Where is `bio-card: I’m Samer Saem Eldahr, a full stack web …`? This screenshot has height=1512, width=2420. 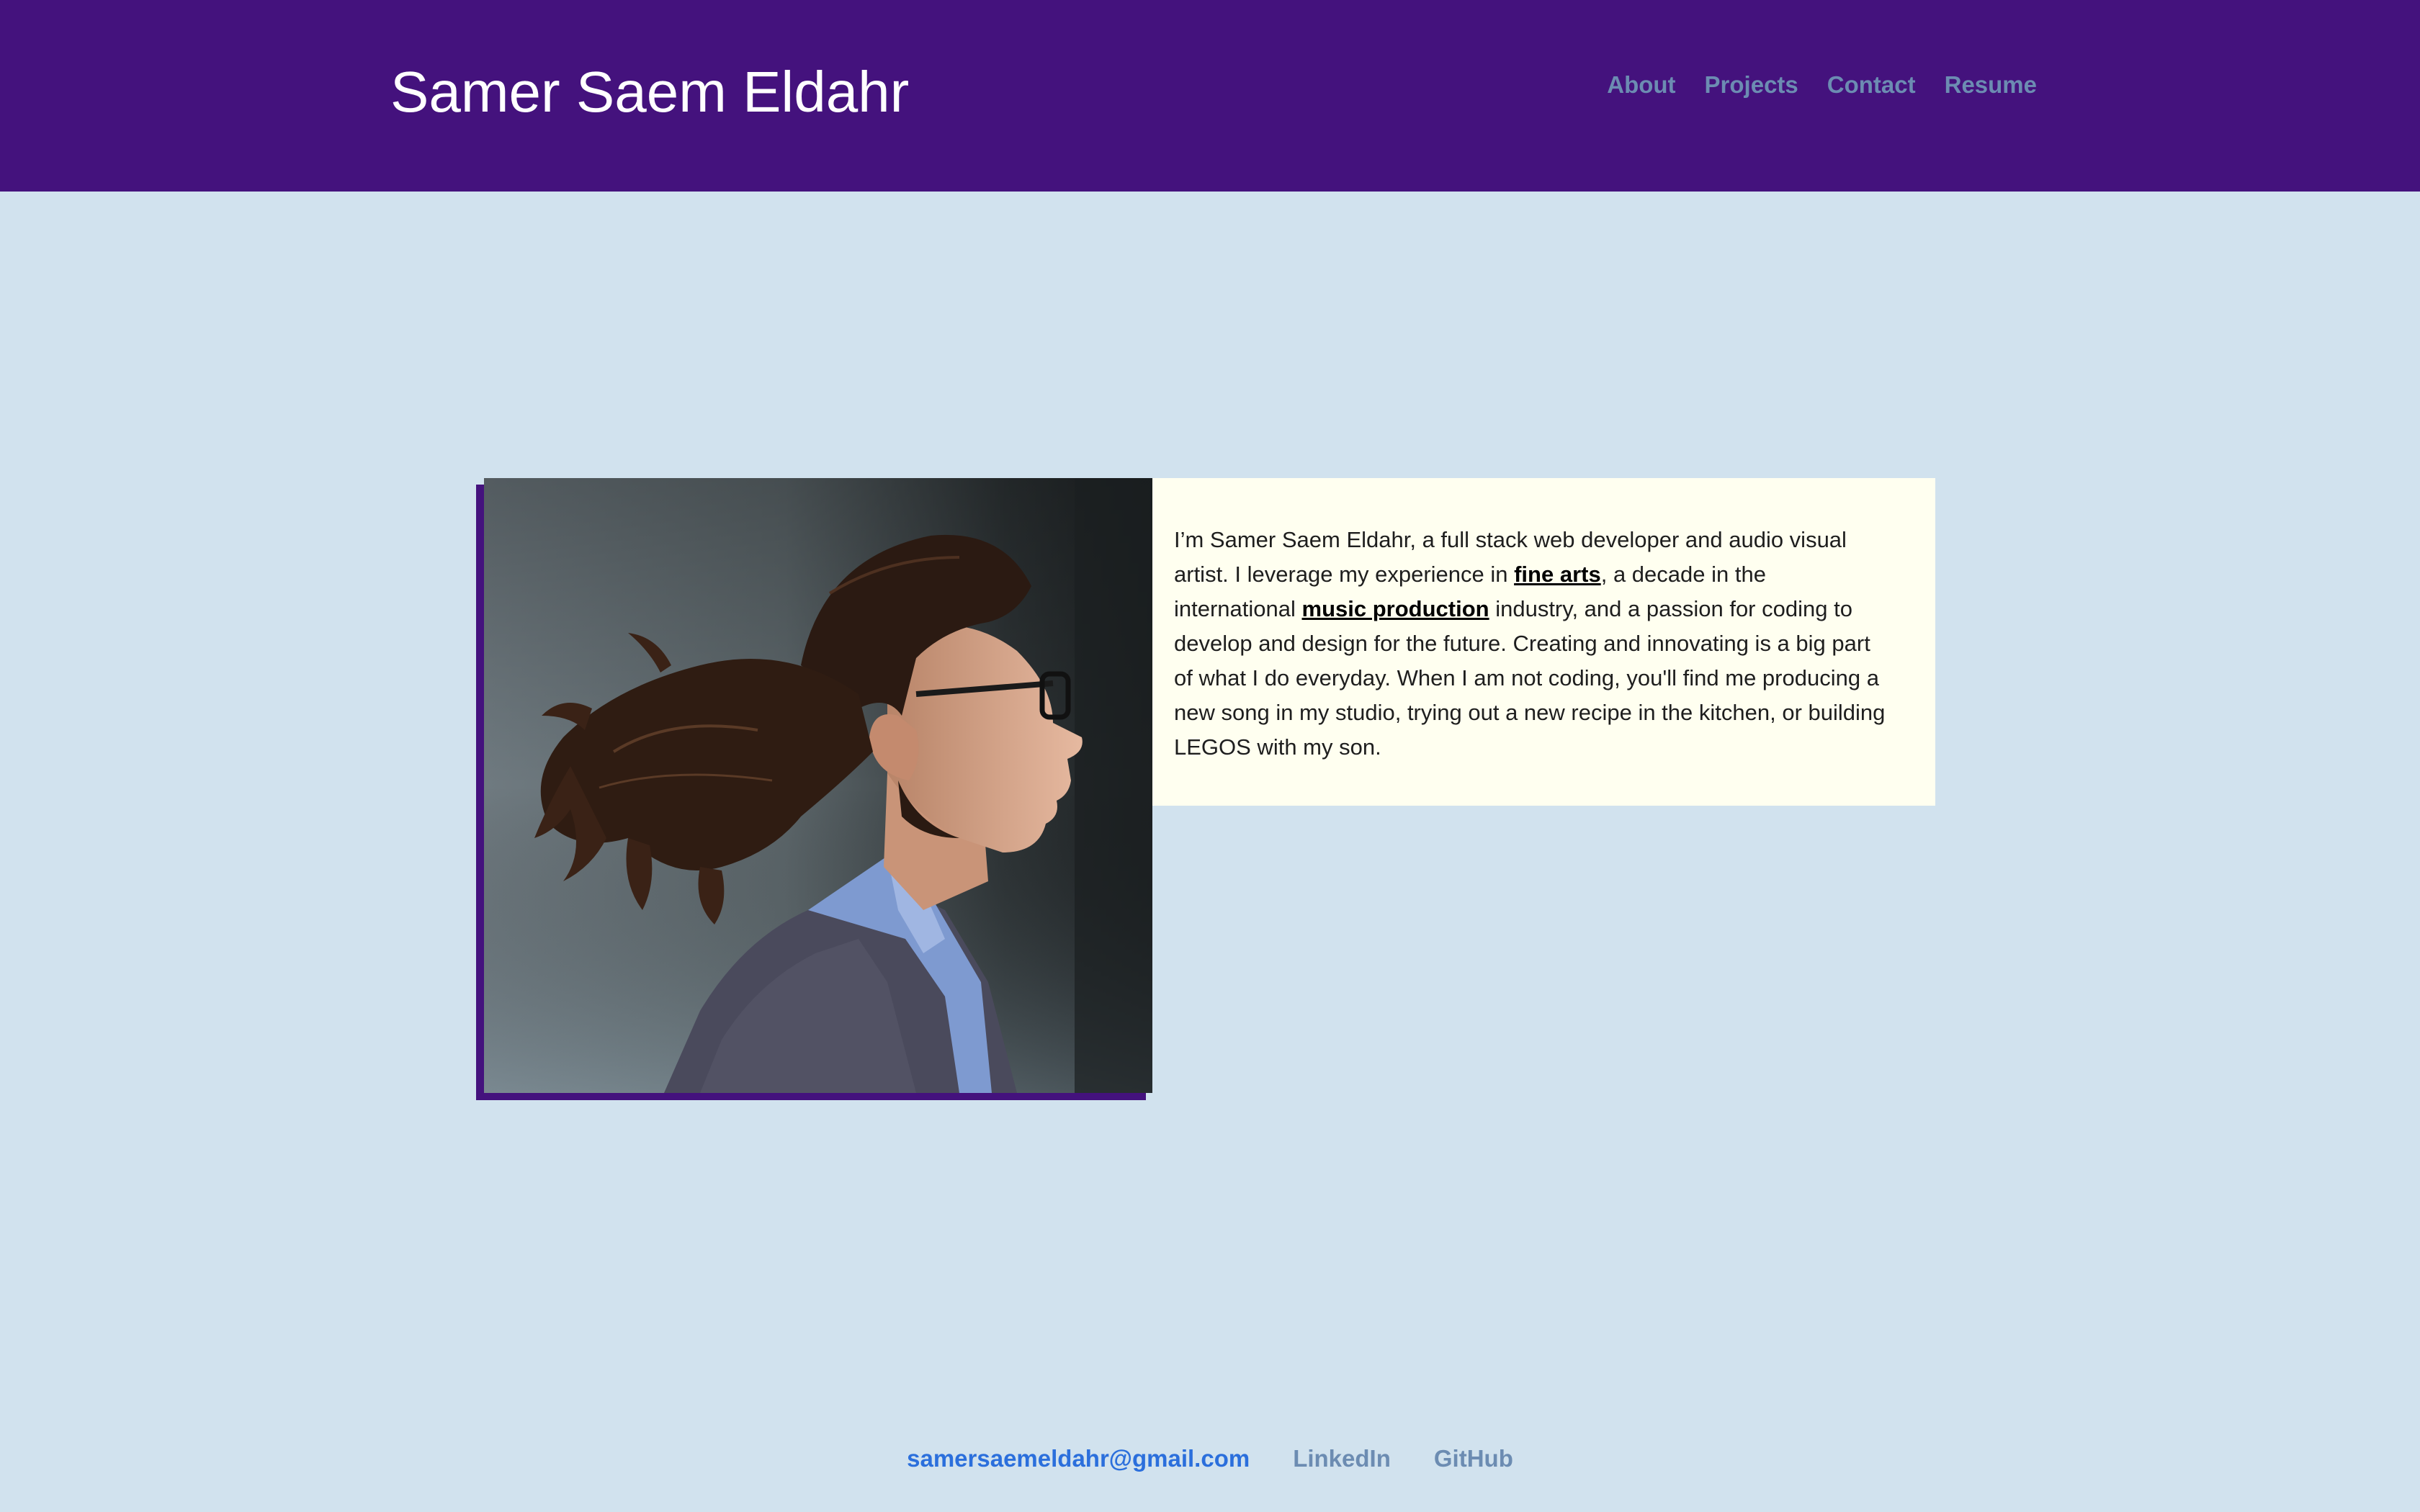 bio-card: I’m Samer Saem Eldahr, a full stack web … is located at coordinates (1543, 642).